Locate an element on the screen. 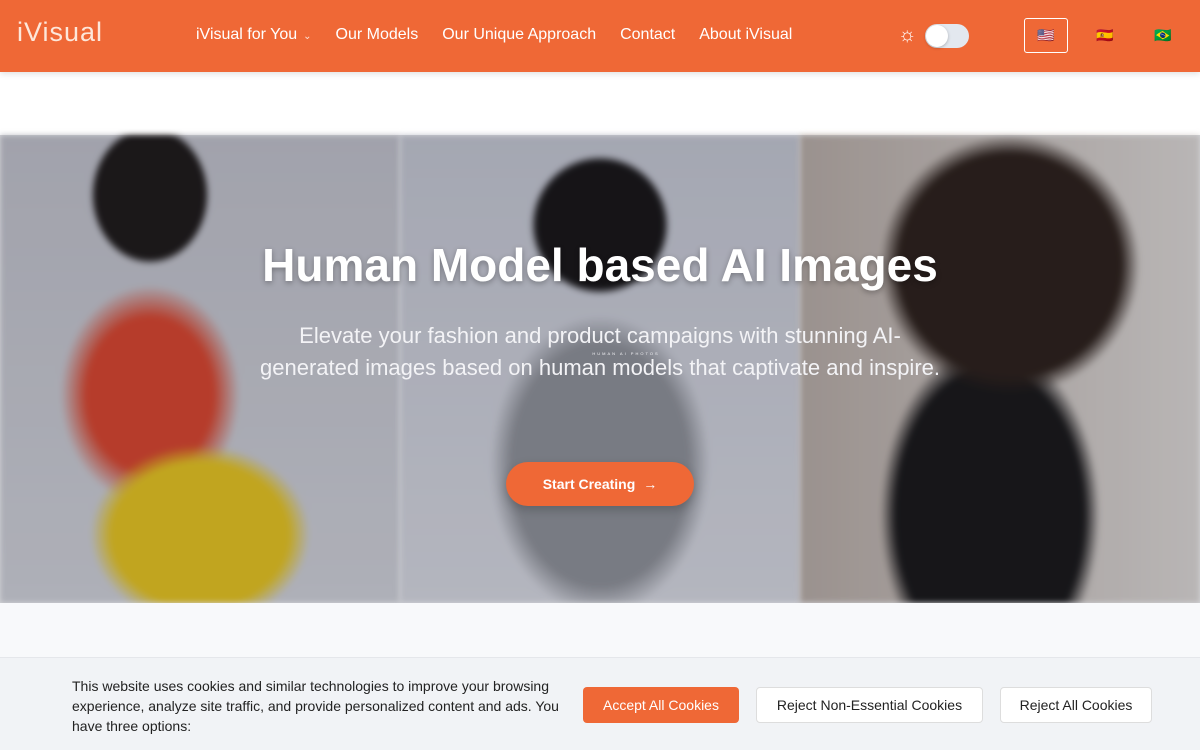 This screenshot has height=750, width=1200. nav-contact: Contact is located at coordinates (647, 35).